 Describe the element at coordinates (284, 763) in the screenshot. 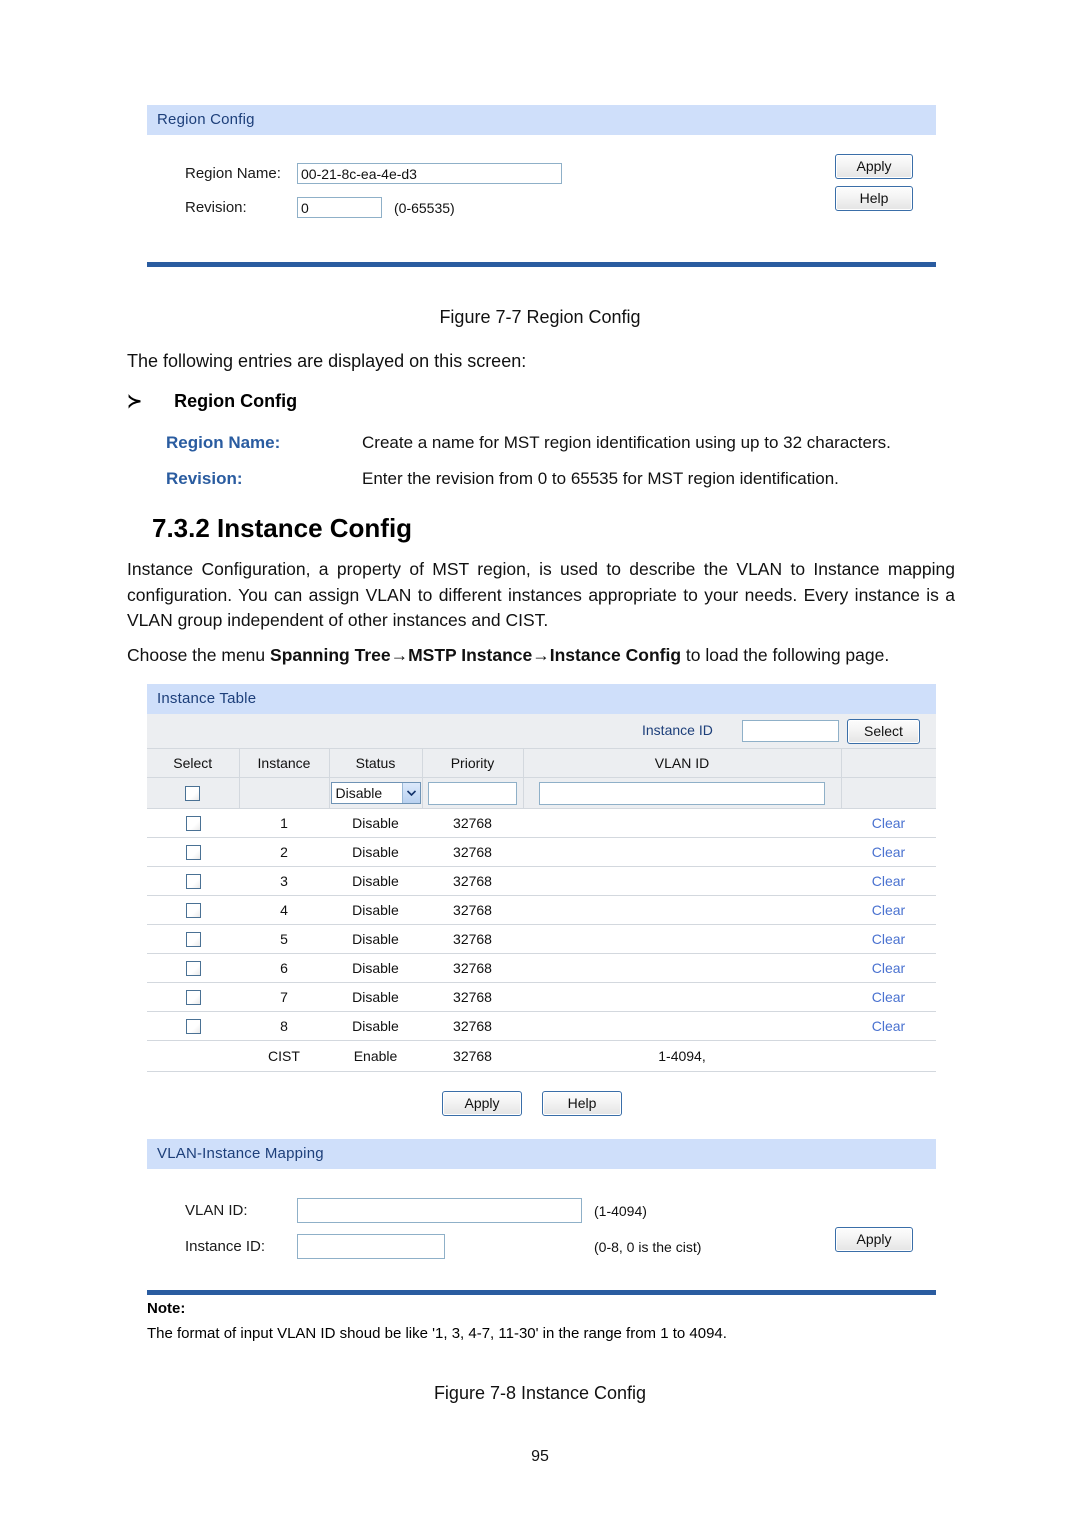

I see `column-header-instance: Instance` at that location.